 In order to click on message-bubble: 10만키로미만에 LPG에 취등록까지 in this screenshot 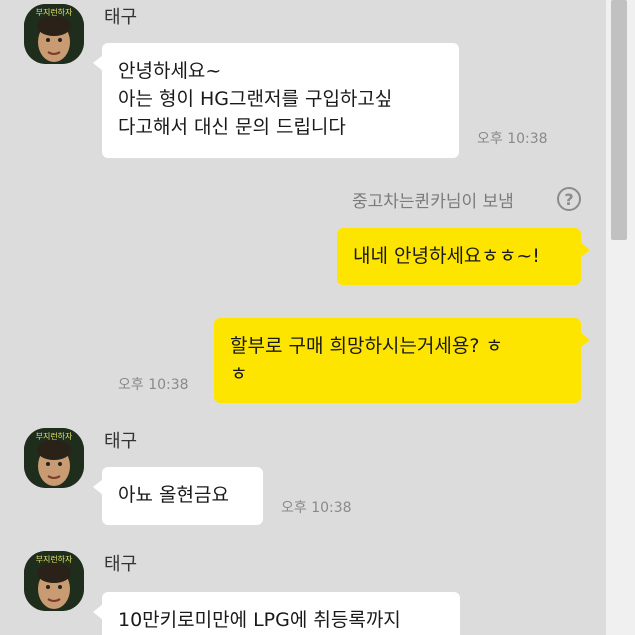, I will do `click(276, 613)`.